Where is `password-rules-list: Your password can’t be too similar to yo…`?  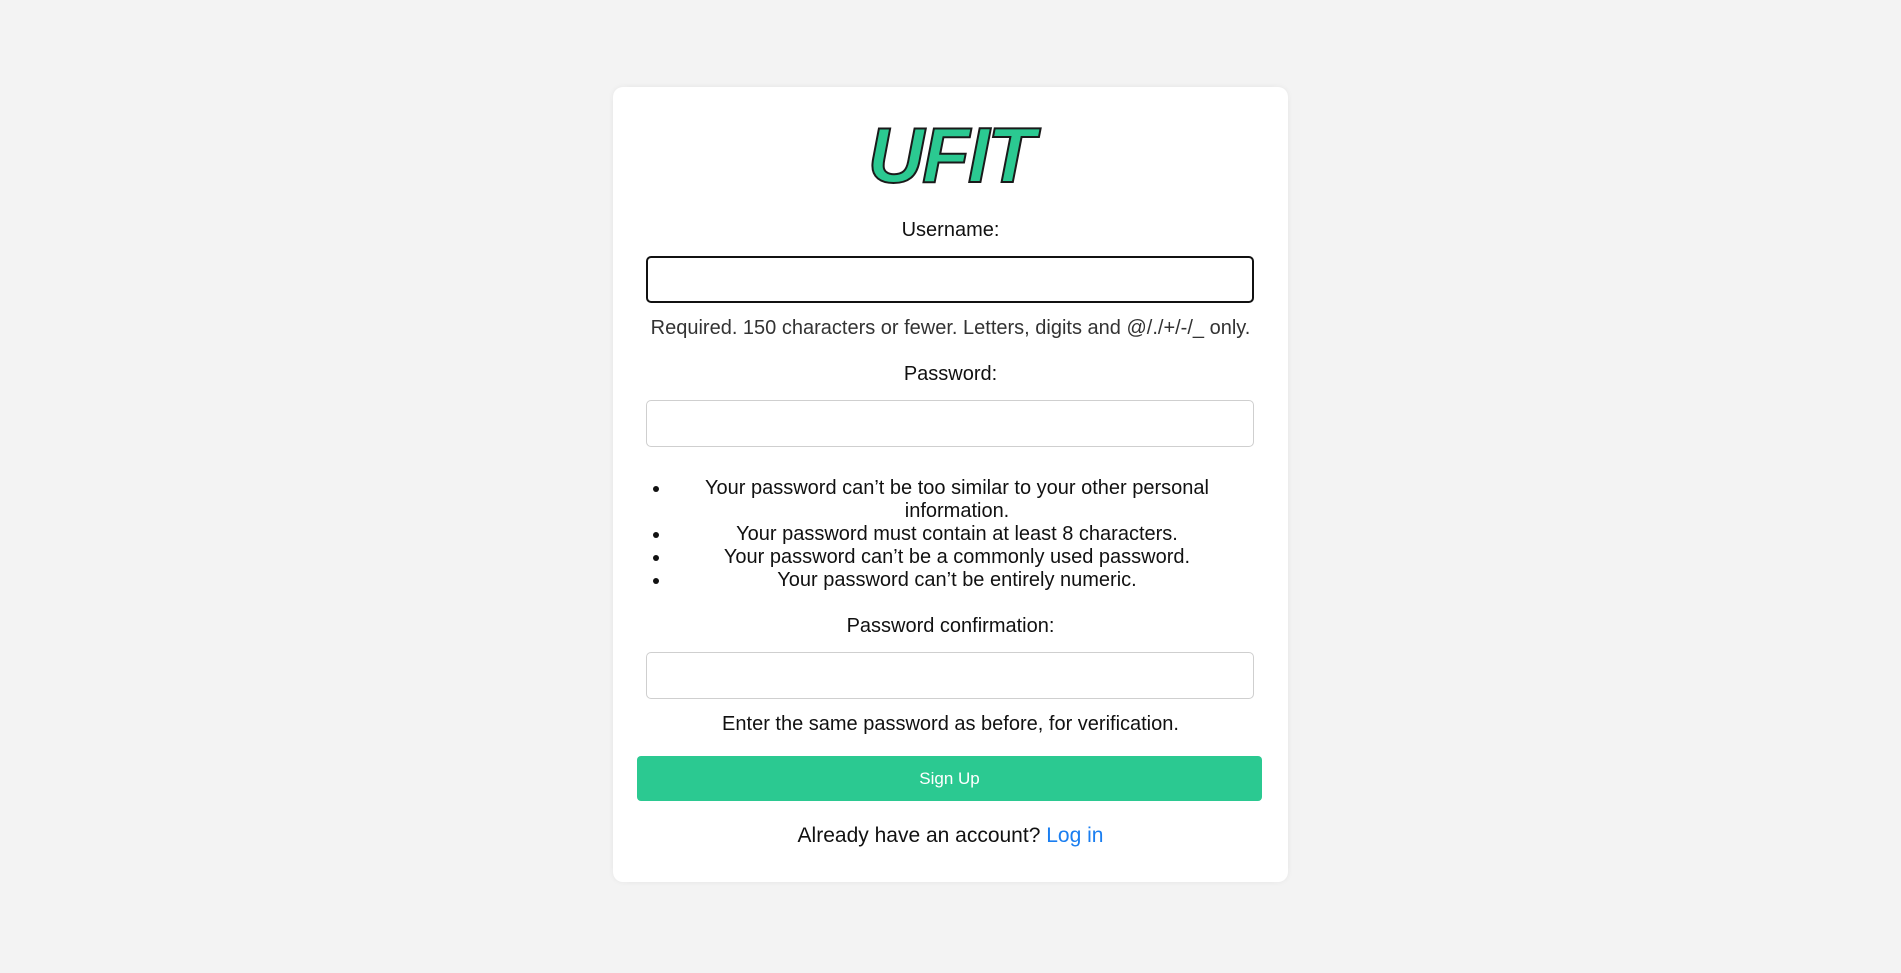 password-rules-list: Your password can’t be too similar to yo… is located at coordinates (950, 534).